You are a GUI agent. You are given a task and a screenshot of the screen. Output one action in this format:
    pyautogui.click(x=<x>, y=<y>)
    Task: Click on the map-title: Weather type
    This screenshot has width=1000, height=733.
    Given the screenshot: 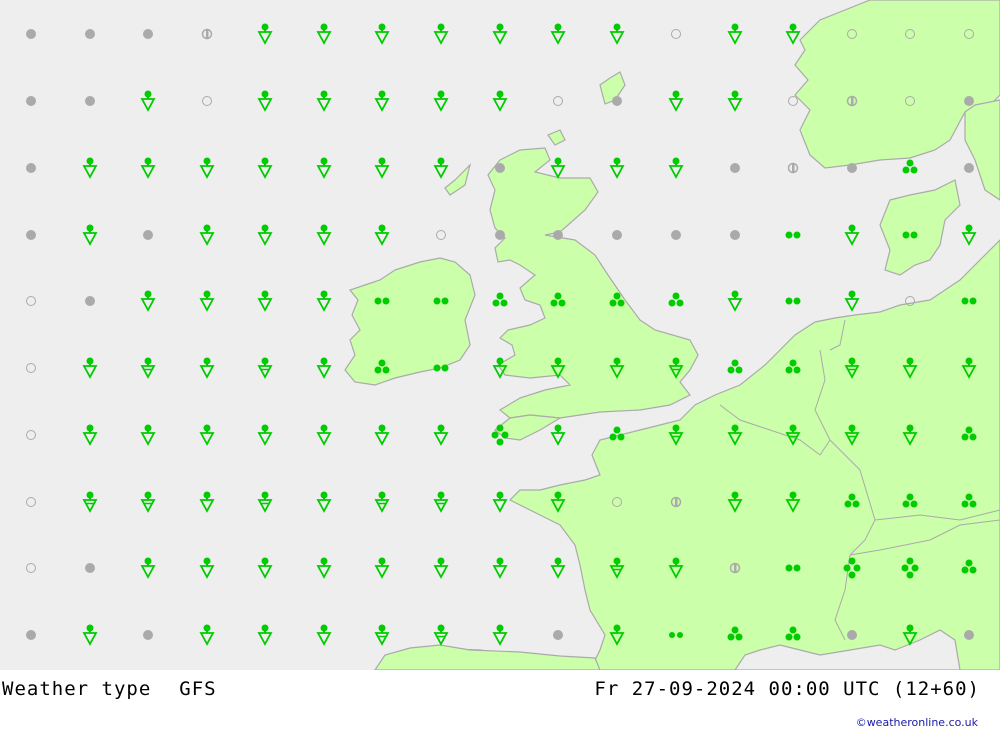 What is the action you would take?
    pyautogui.click(x=77, y=689)
    